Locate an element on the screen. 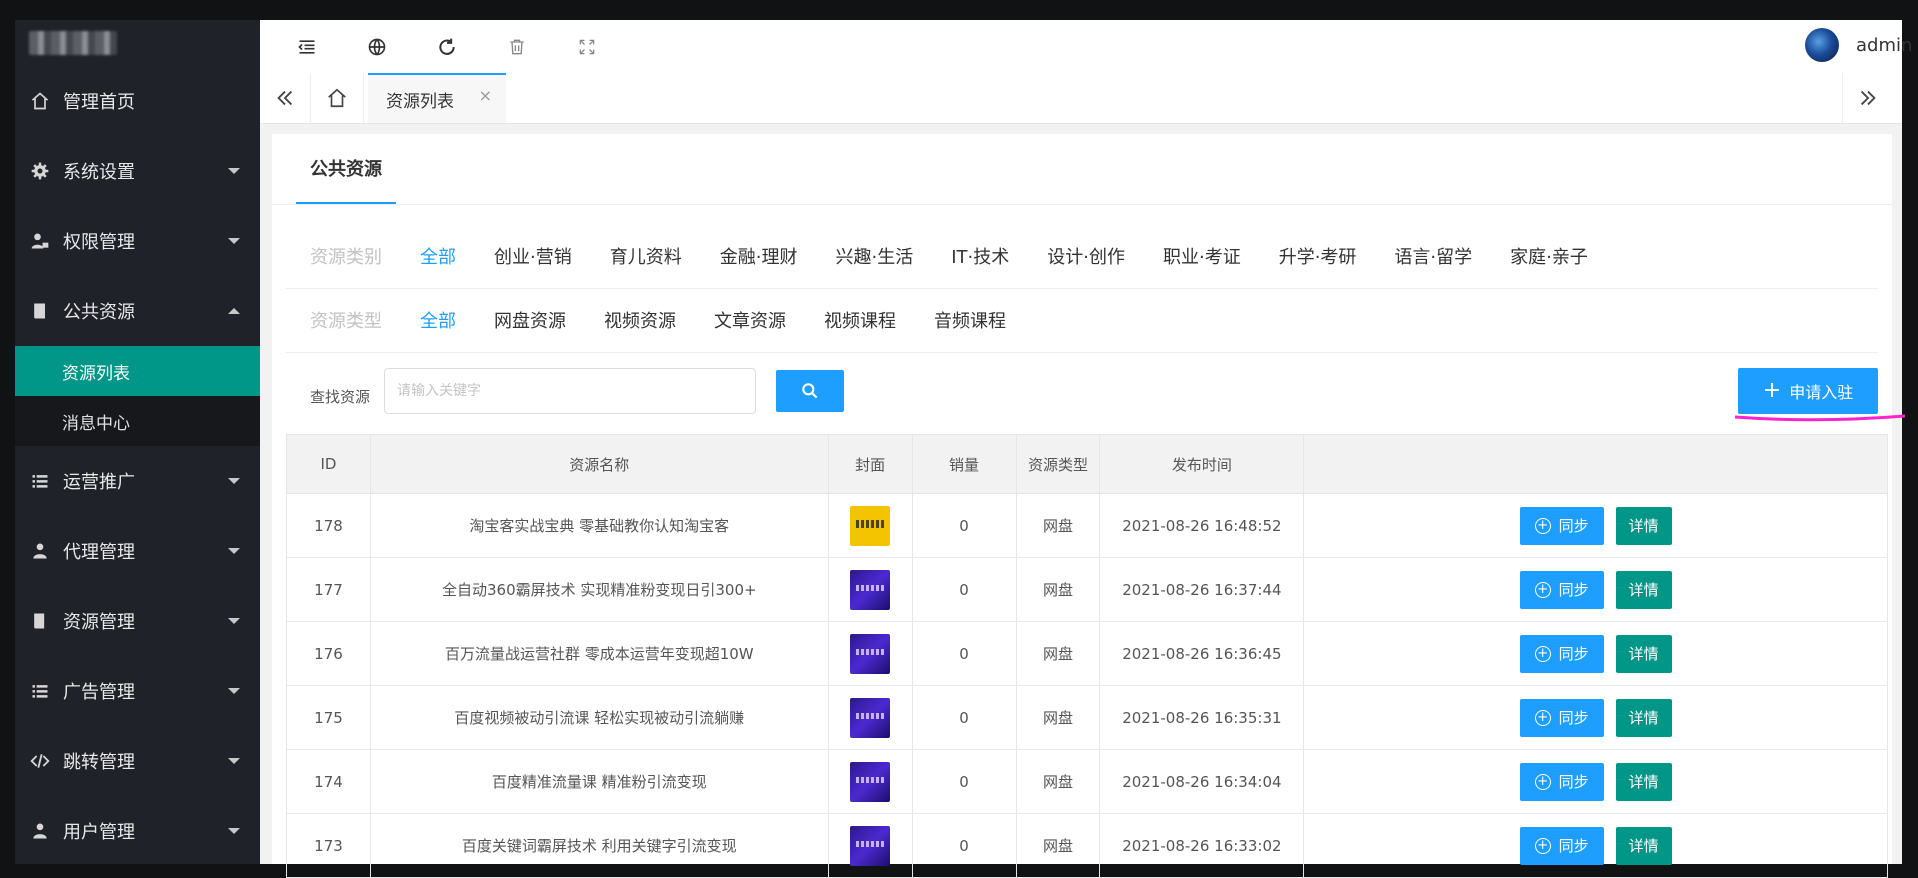 The height and width of the screenshot is (878, 1918). column-header-sales: 销量 is located at coordinates (964, 464).